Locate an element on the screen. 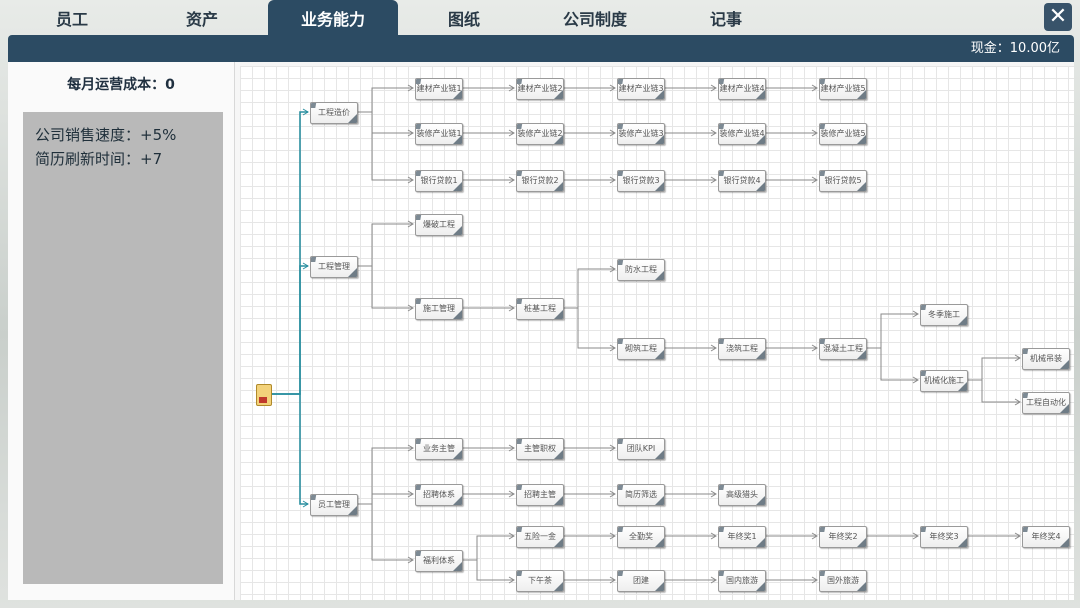 Image resolution: width=1080 pixels, height=608 pixels. skill-node-c3: 银行贷款3 is located at coordinates (641, 181).